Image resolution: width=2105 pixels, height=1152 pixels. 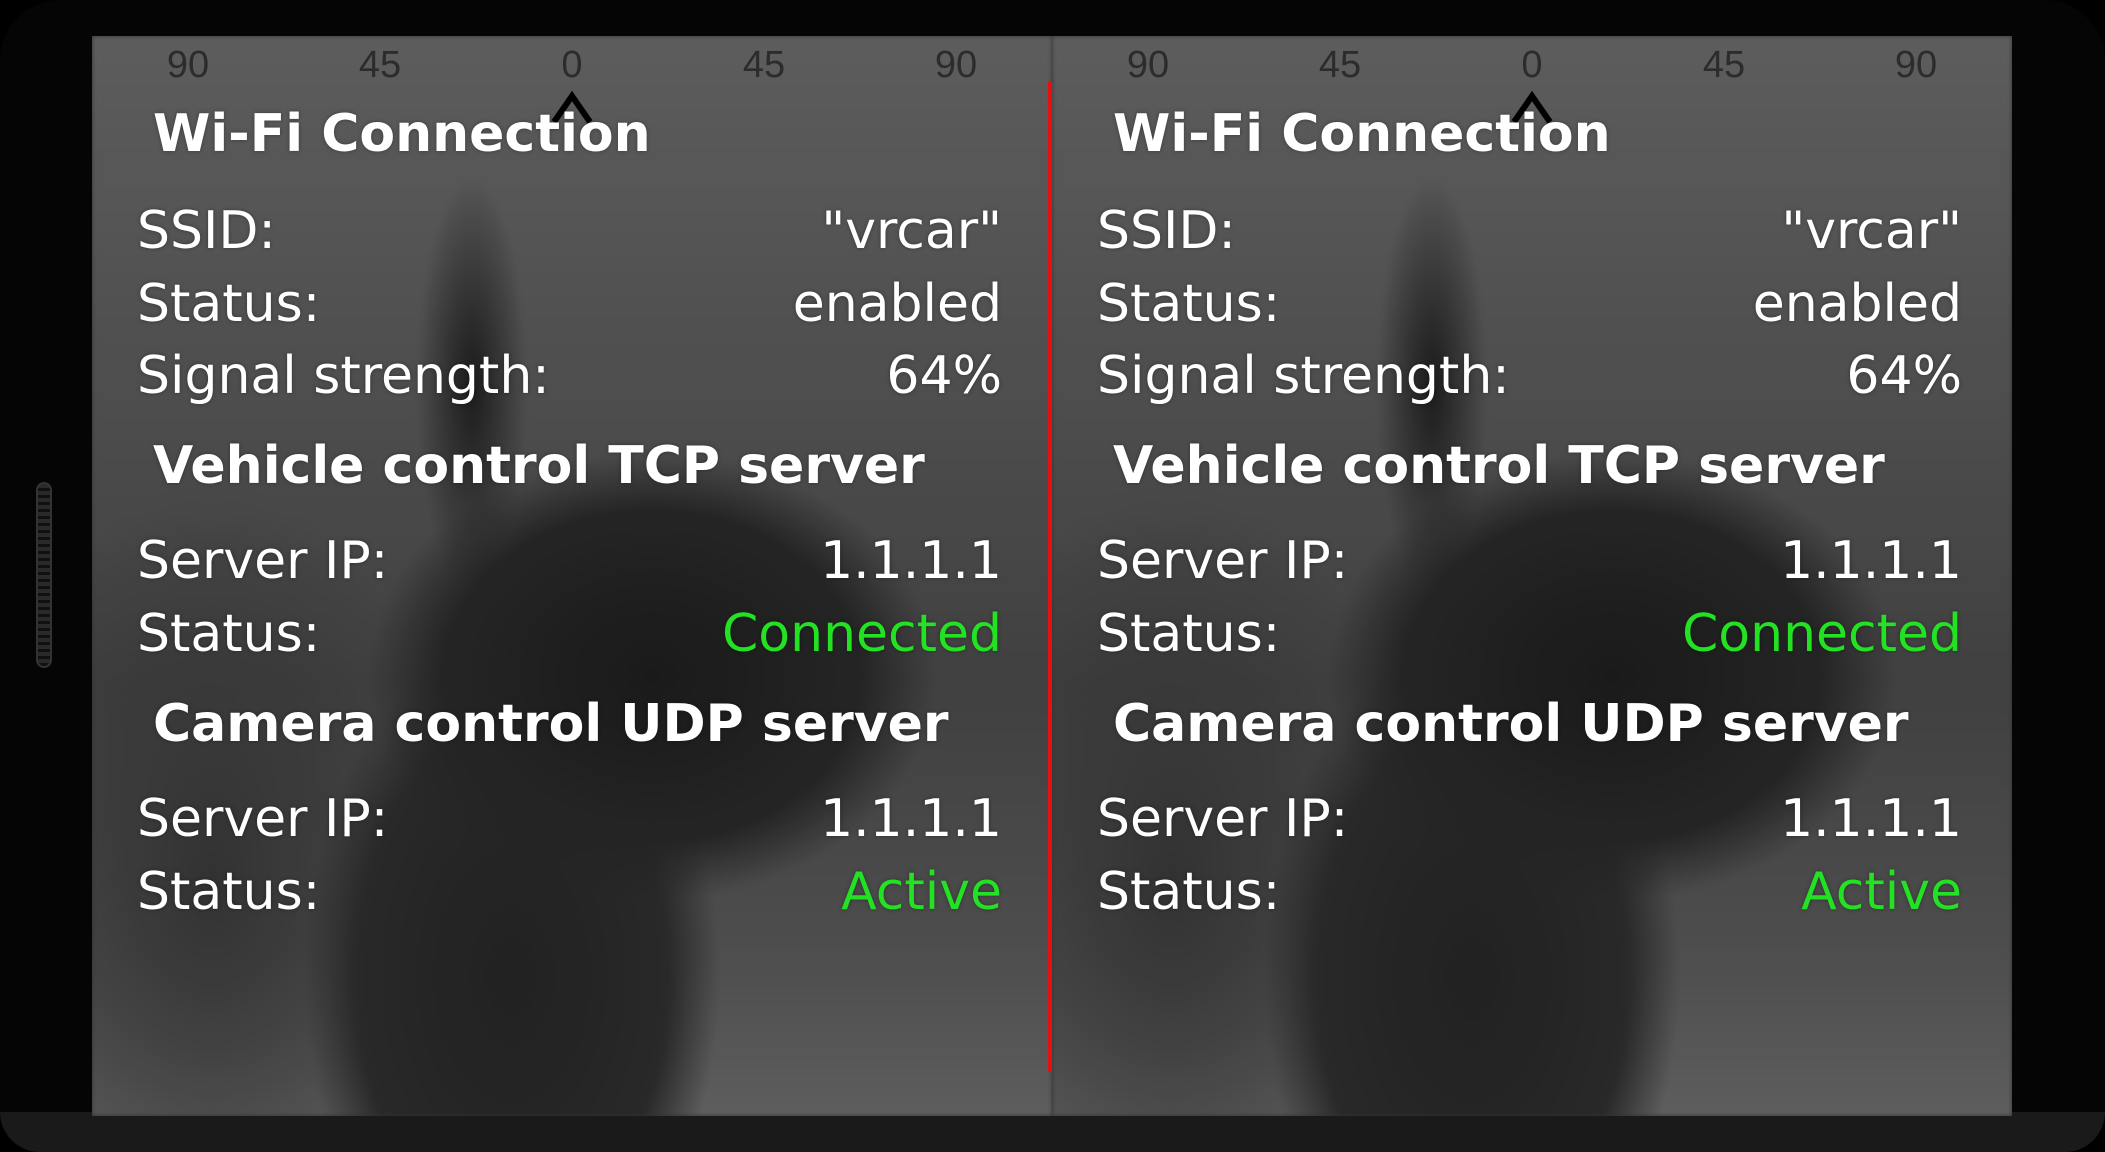 I want to click on side-volume-button, so click(x=44, y=575).